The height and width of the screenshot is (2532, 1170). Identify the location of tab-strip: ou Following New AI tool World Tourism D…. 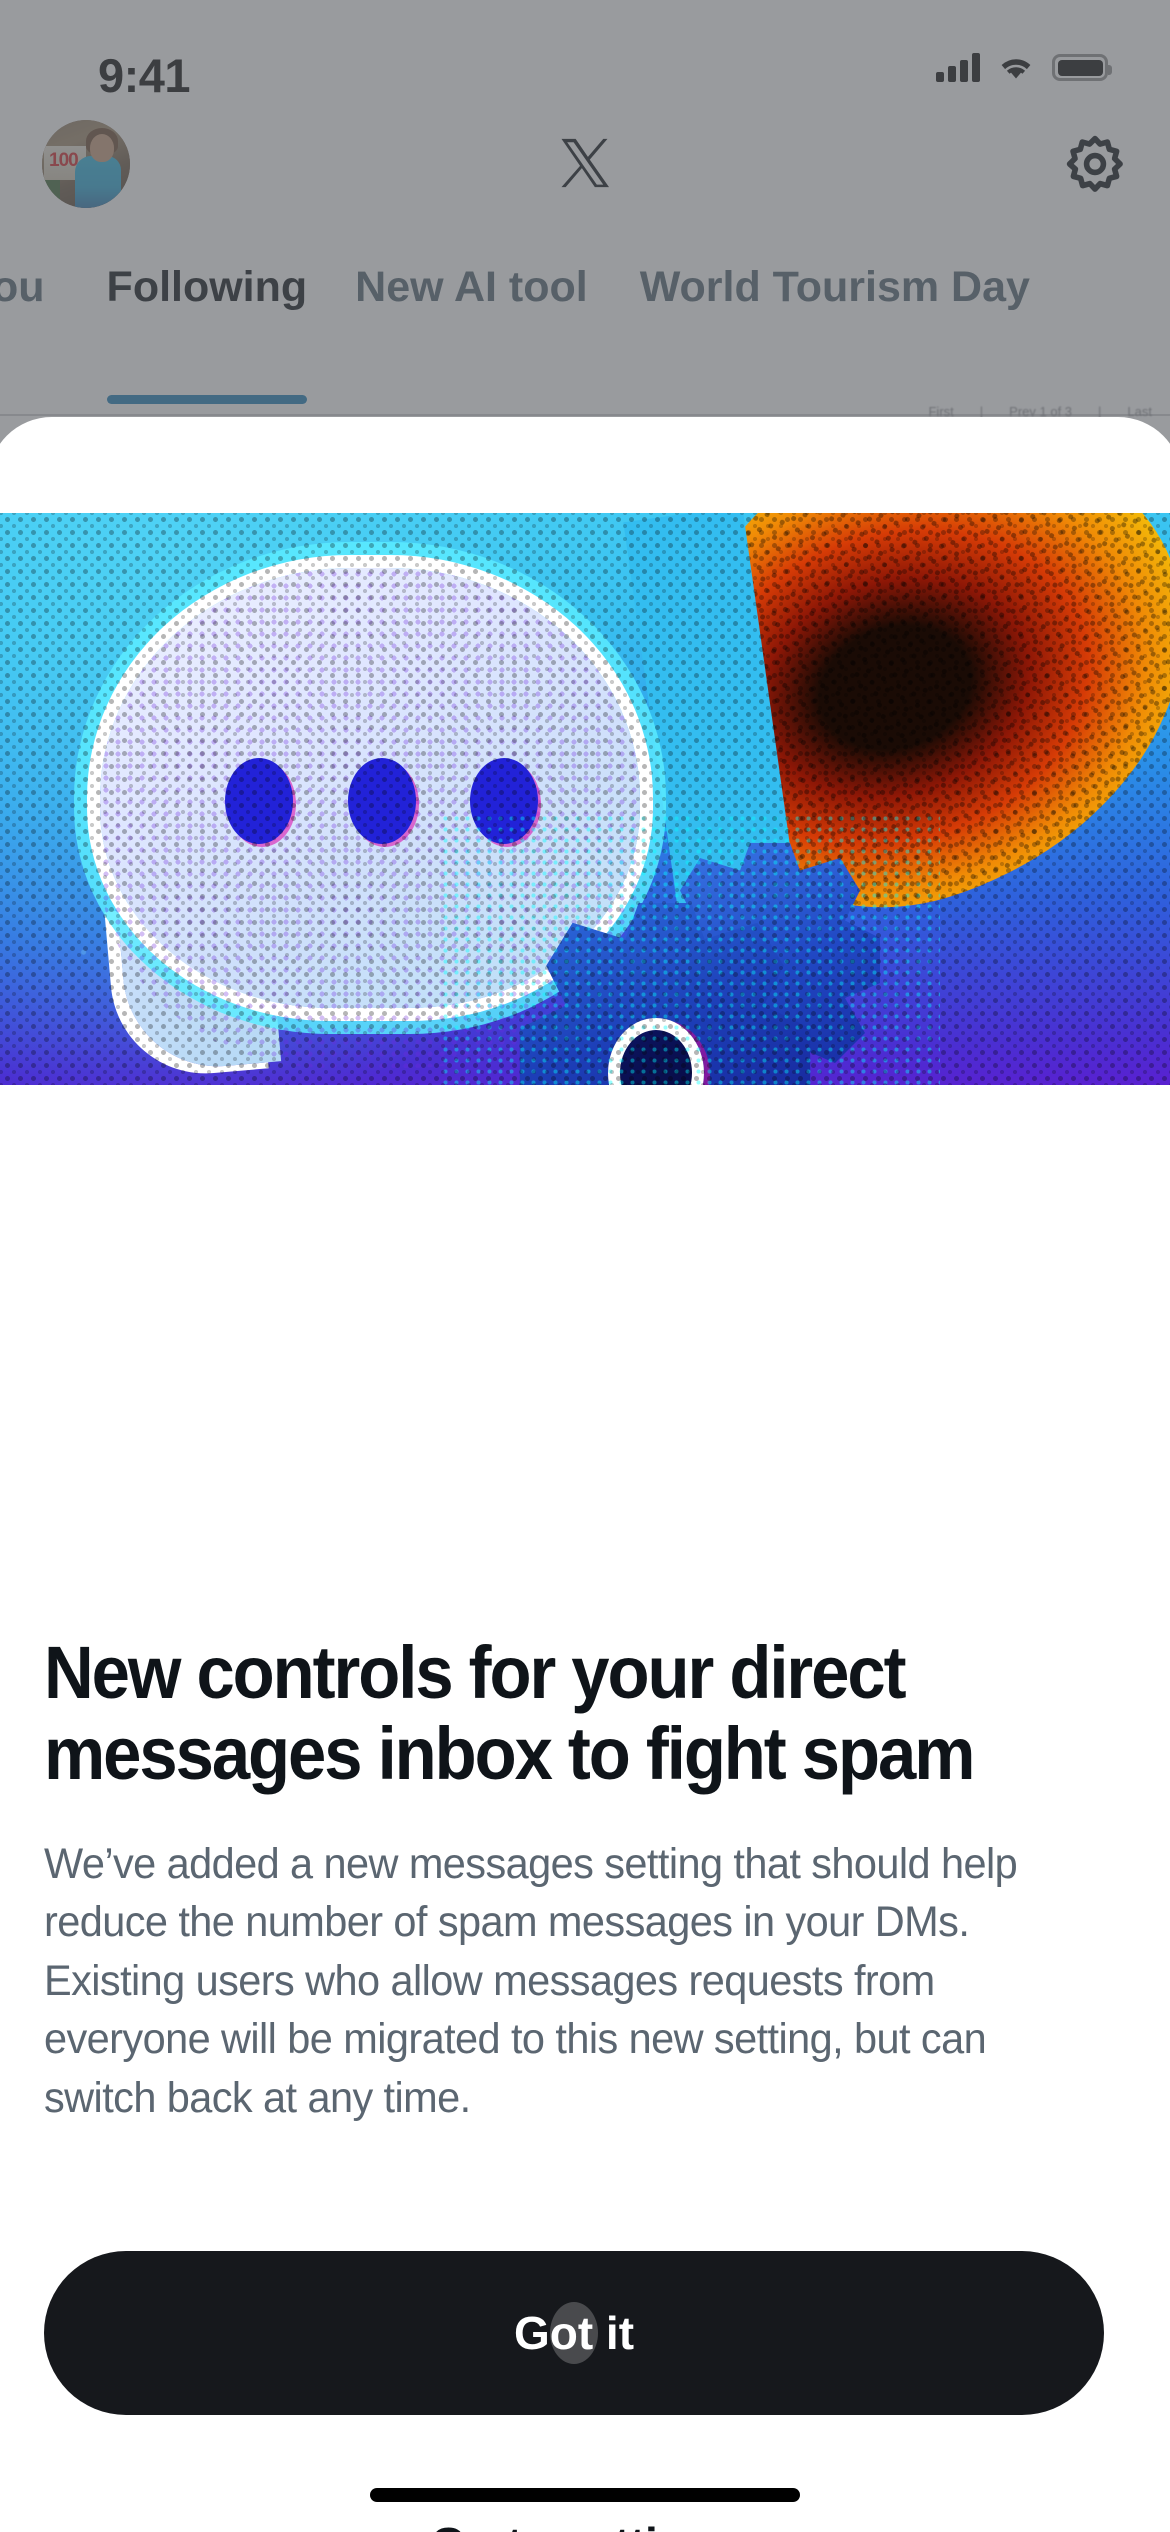
(585, 317).